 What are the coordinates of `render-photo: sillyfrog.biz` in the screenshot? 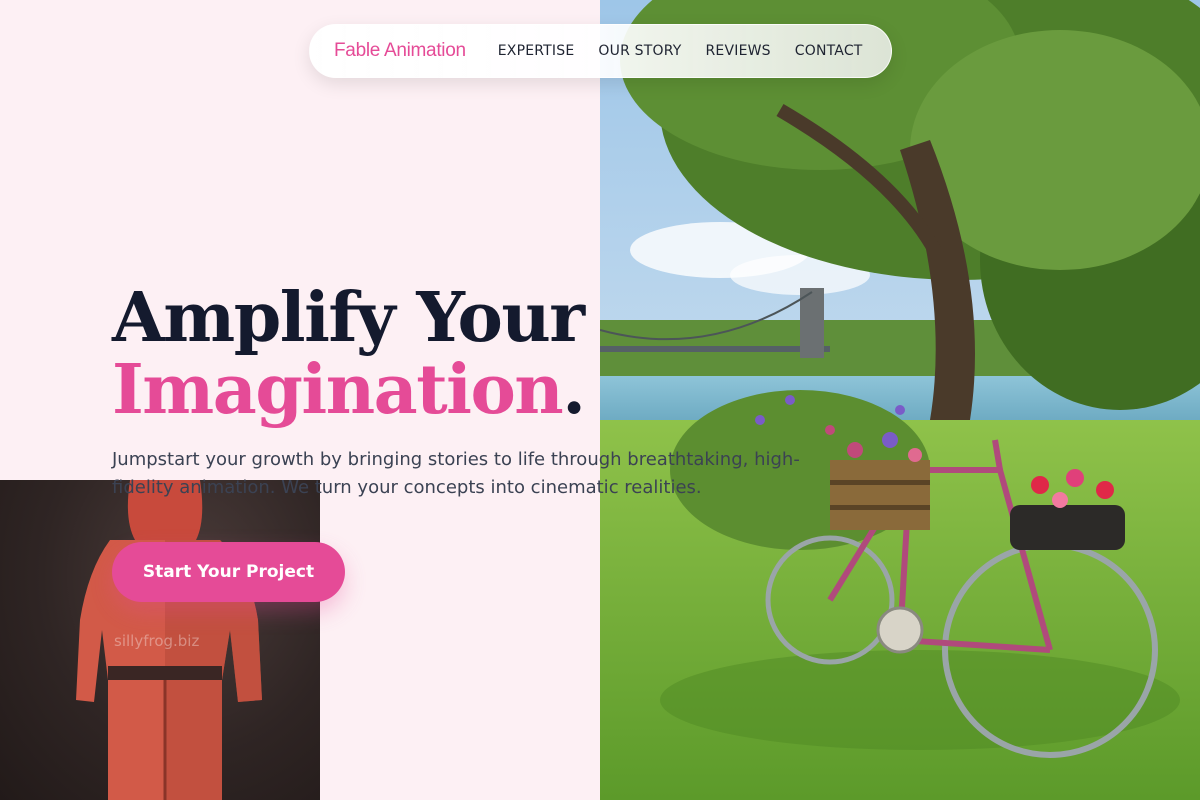 It's located at (160, 640).